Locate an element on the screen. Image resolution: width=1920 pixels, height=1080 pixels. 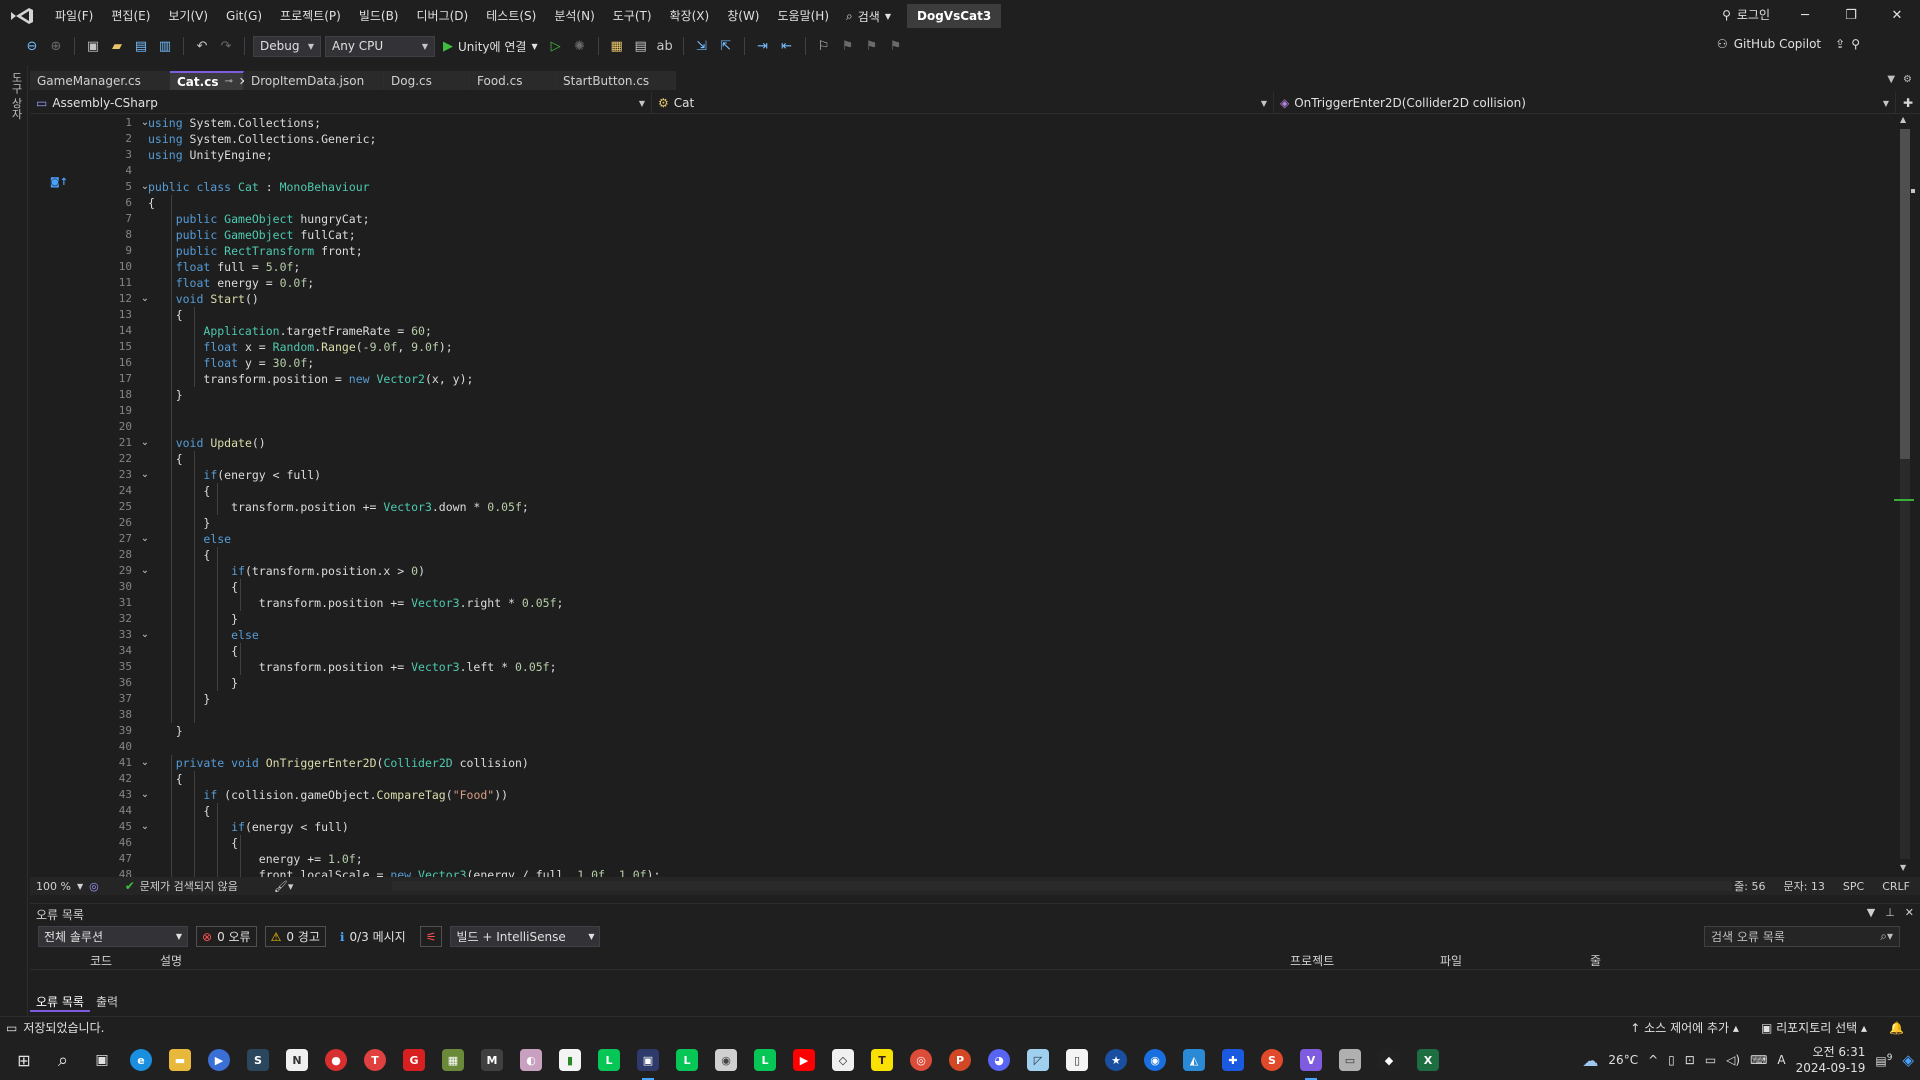
panel-tab: 오류 목록 is located at coordinates (60, 1002).